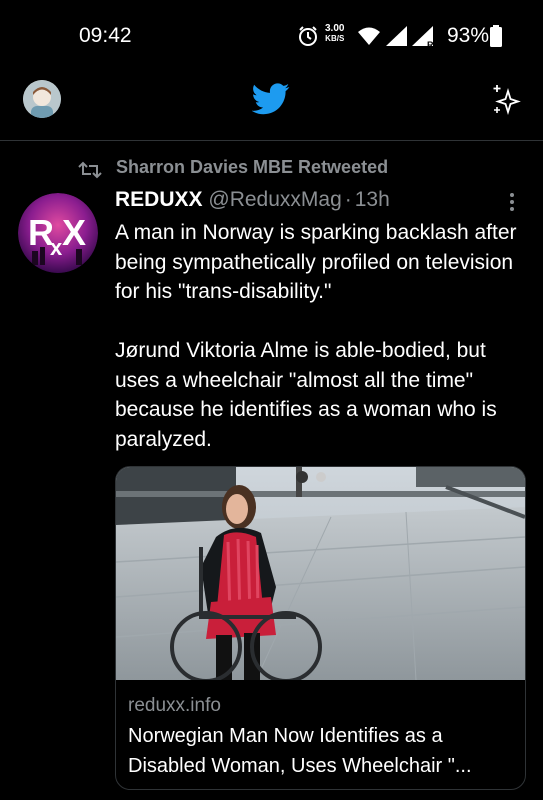  I want to click on network-speed: 3.00 KB/S, so click(335, 33).